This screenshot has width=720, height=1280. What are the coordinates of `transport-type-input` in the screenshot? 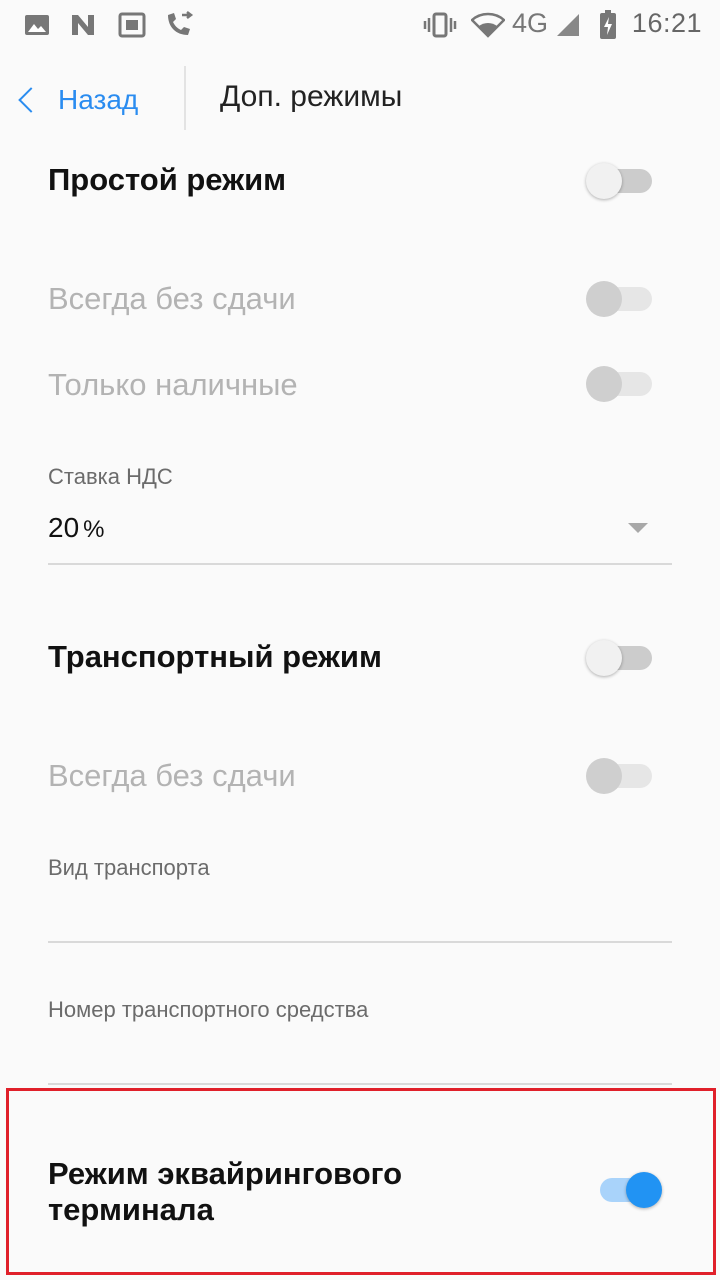 It's located at (360, 909).